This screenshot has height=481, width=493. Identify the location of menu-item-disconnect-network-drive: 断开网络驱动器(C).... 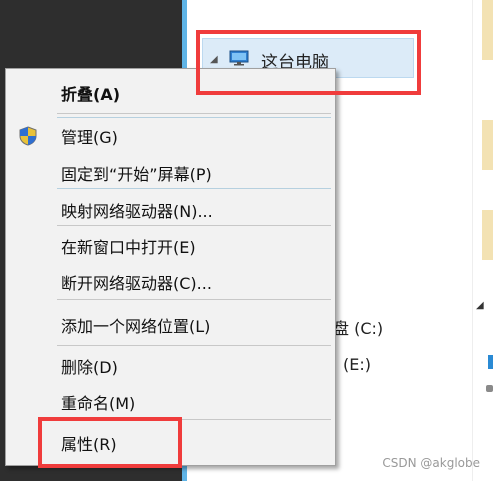
(136, 282).